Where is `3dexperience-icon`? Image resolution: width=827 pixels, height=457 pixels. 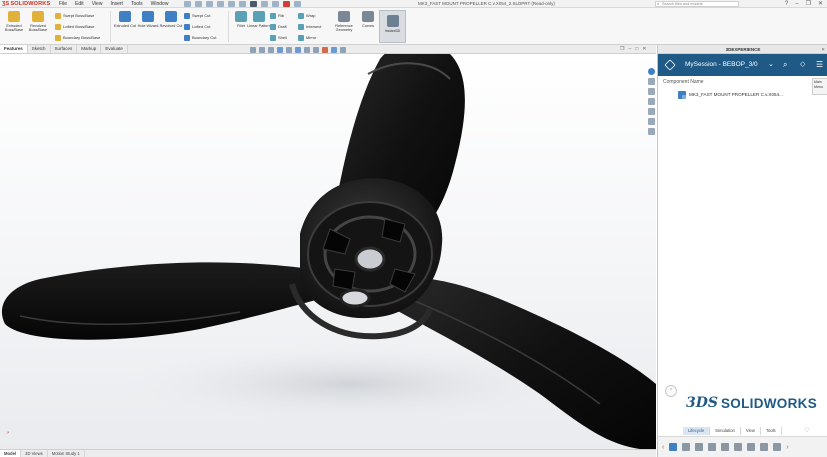 3dexperience-icon is located at coordinates (651, 71).